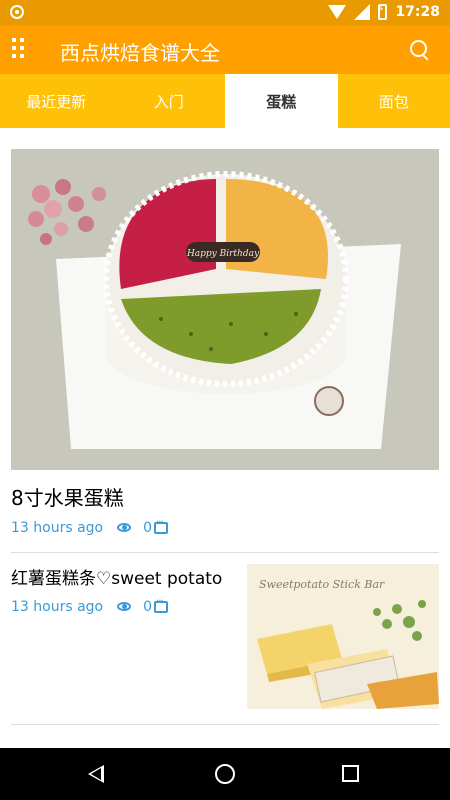 Image resolution: width=450 pixels, height=800 pixels. Describe the element at coordinates (394, 101) in the screenshot. I see `tab-bread: 面包` at that location.